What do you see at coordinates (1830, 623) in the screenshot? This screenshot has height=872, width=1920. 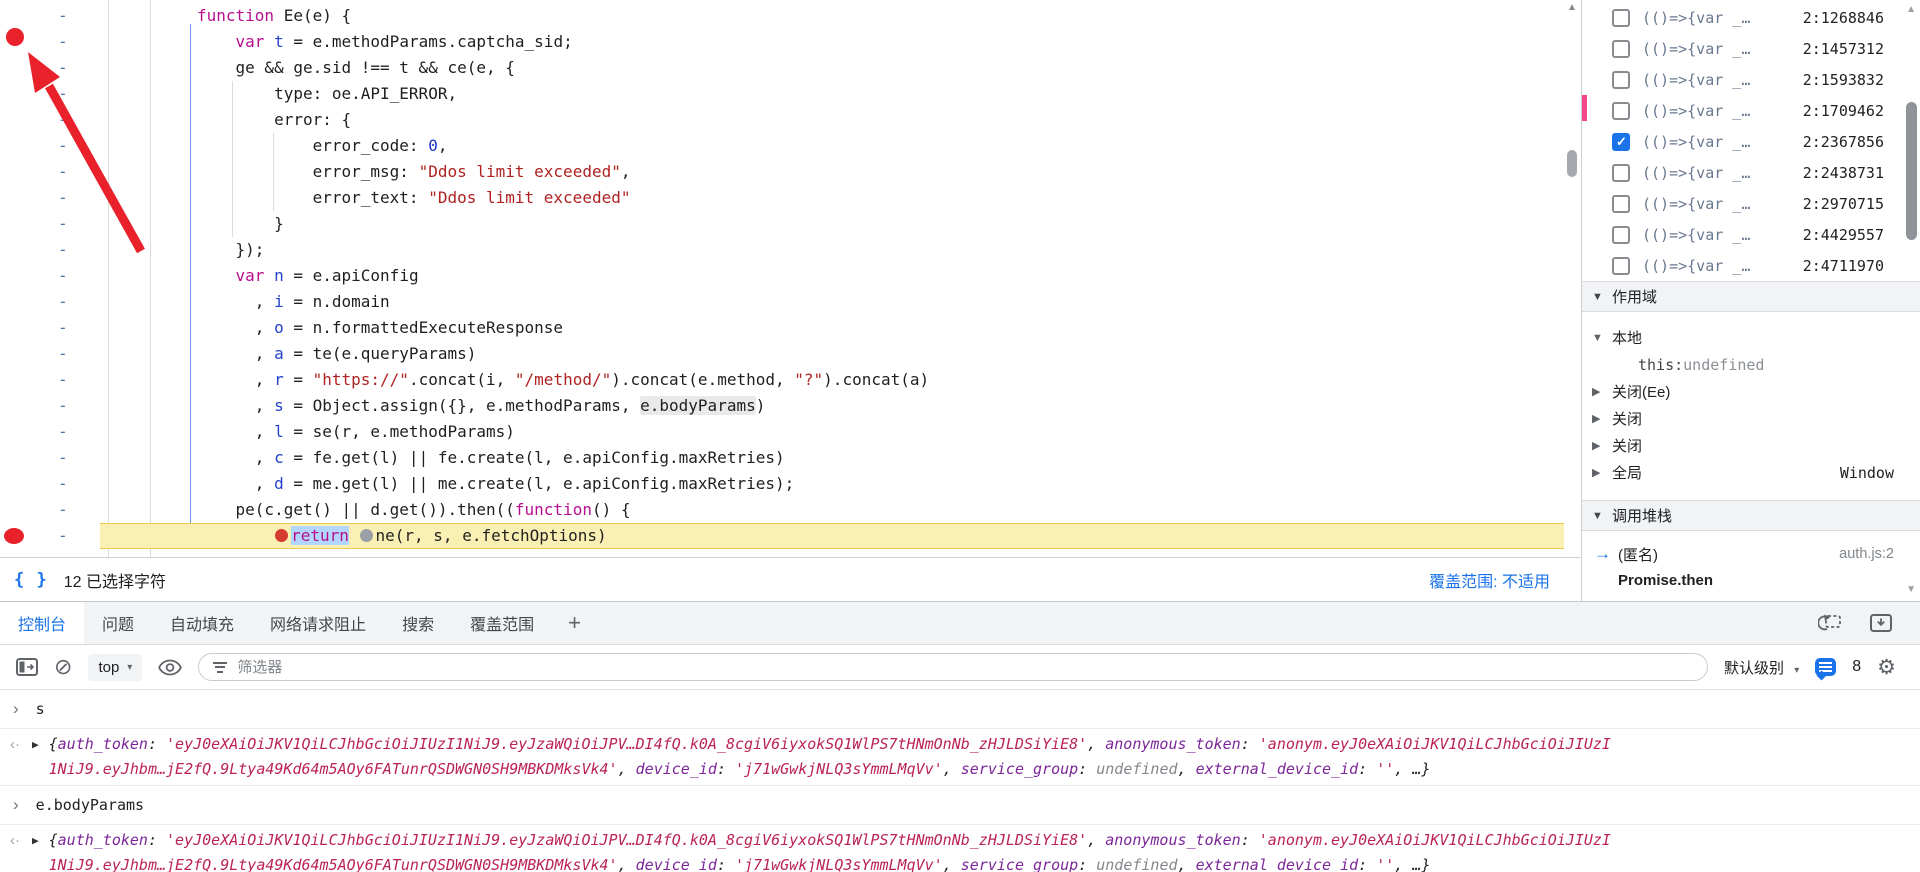 I see `rotate-dashed-icon` at bounding box center [1830, 623].